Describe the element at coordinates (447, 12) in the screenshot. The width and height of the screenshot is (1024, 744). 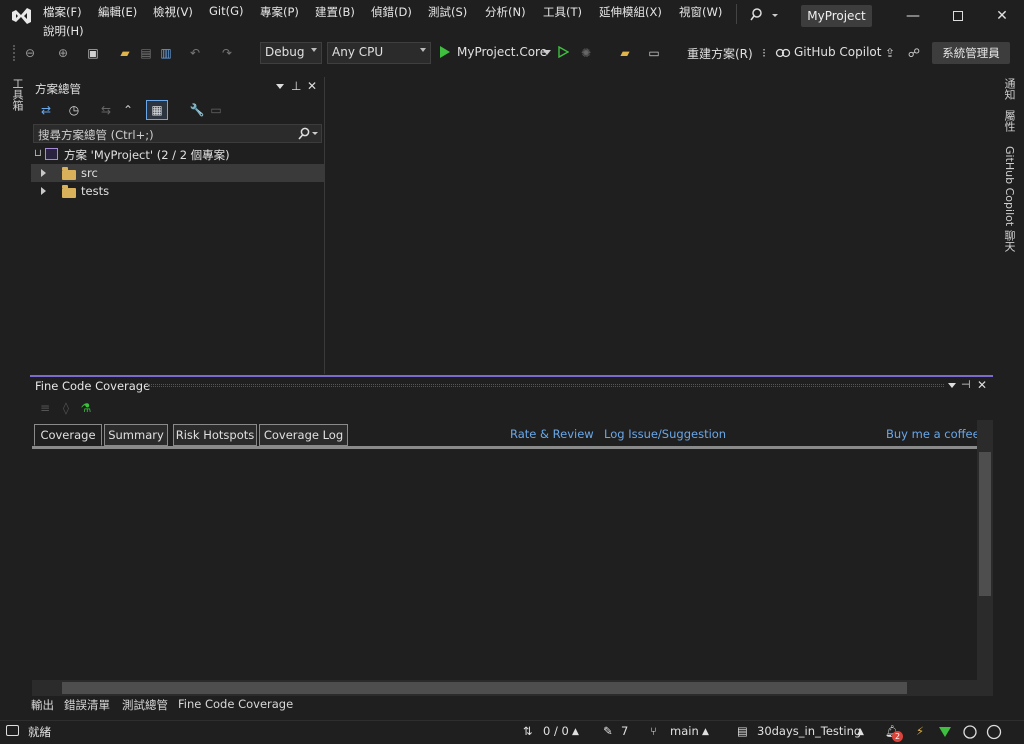
I see `menu-test: 測試(S)` at that location.